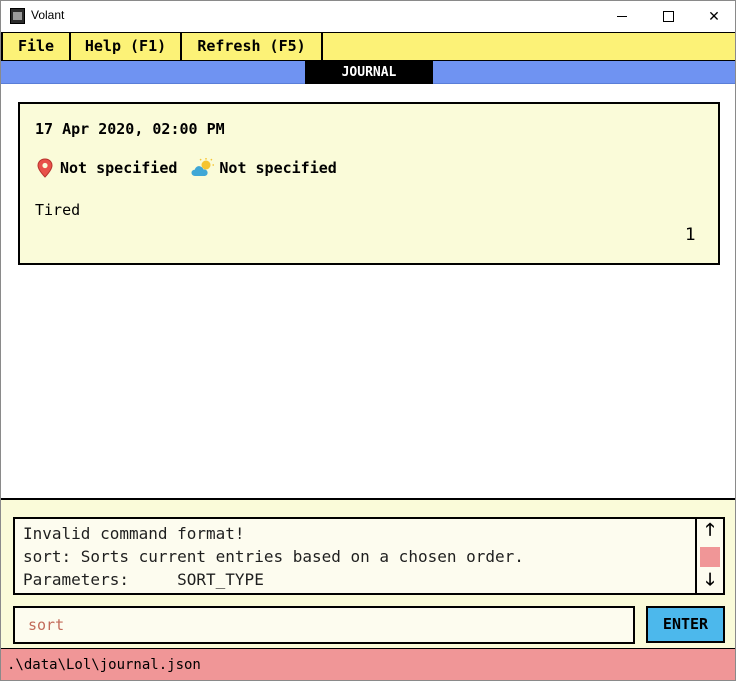 The height and width of the screenshot is (681, 736). I want to click on result-scrollbar: 🡑 🡓, so click(709, 556).